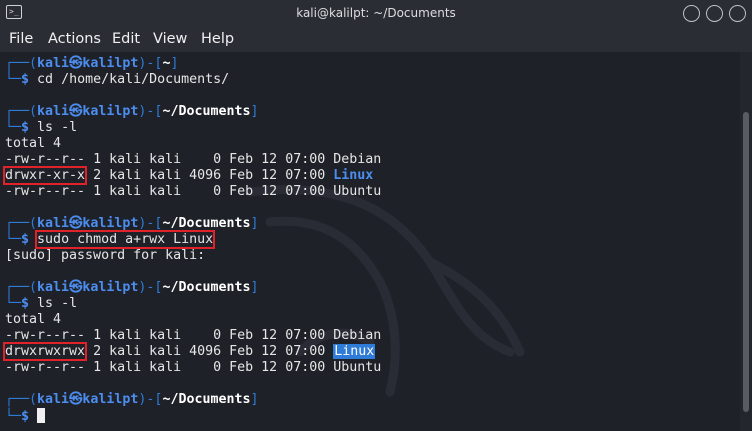 Image resolution: width=752 pixels, height=431 pixels. I want to click on menu-bar: File Actions Edit View Help, so click(376, 40).